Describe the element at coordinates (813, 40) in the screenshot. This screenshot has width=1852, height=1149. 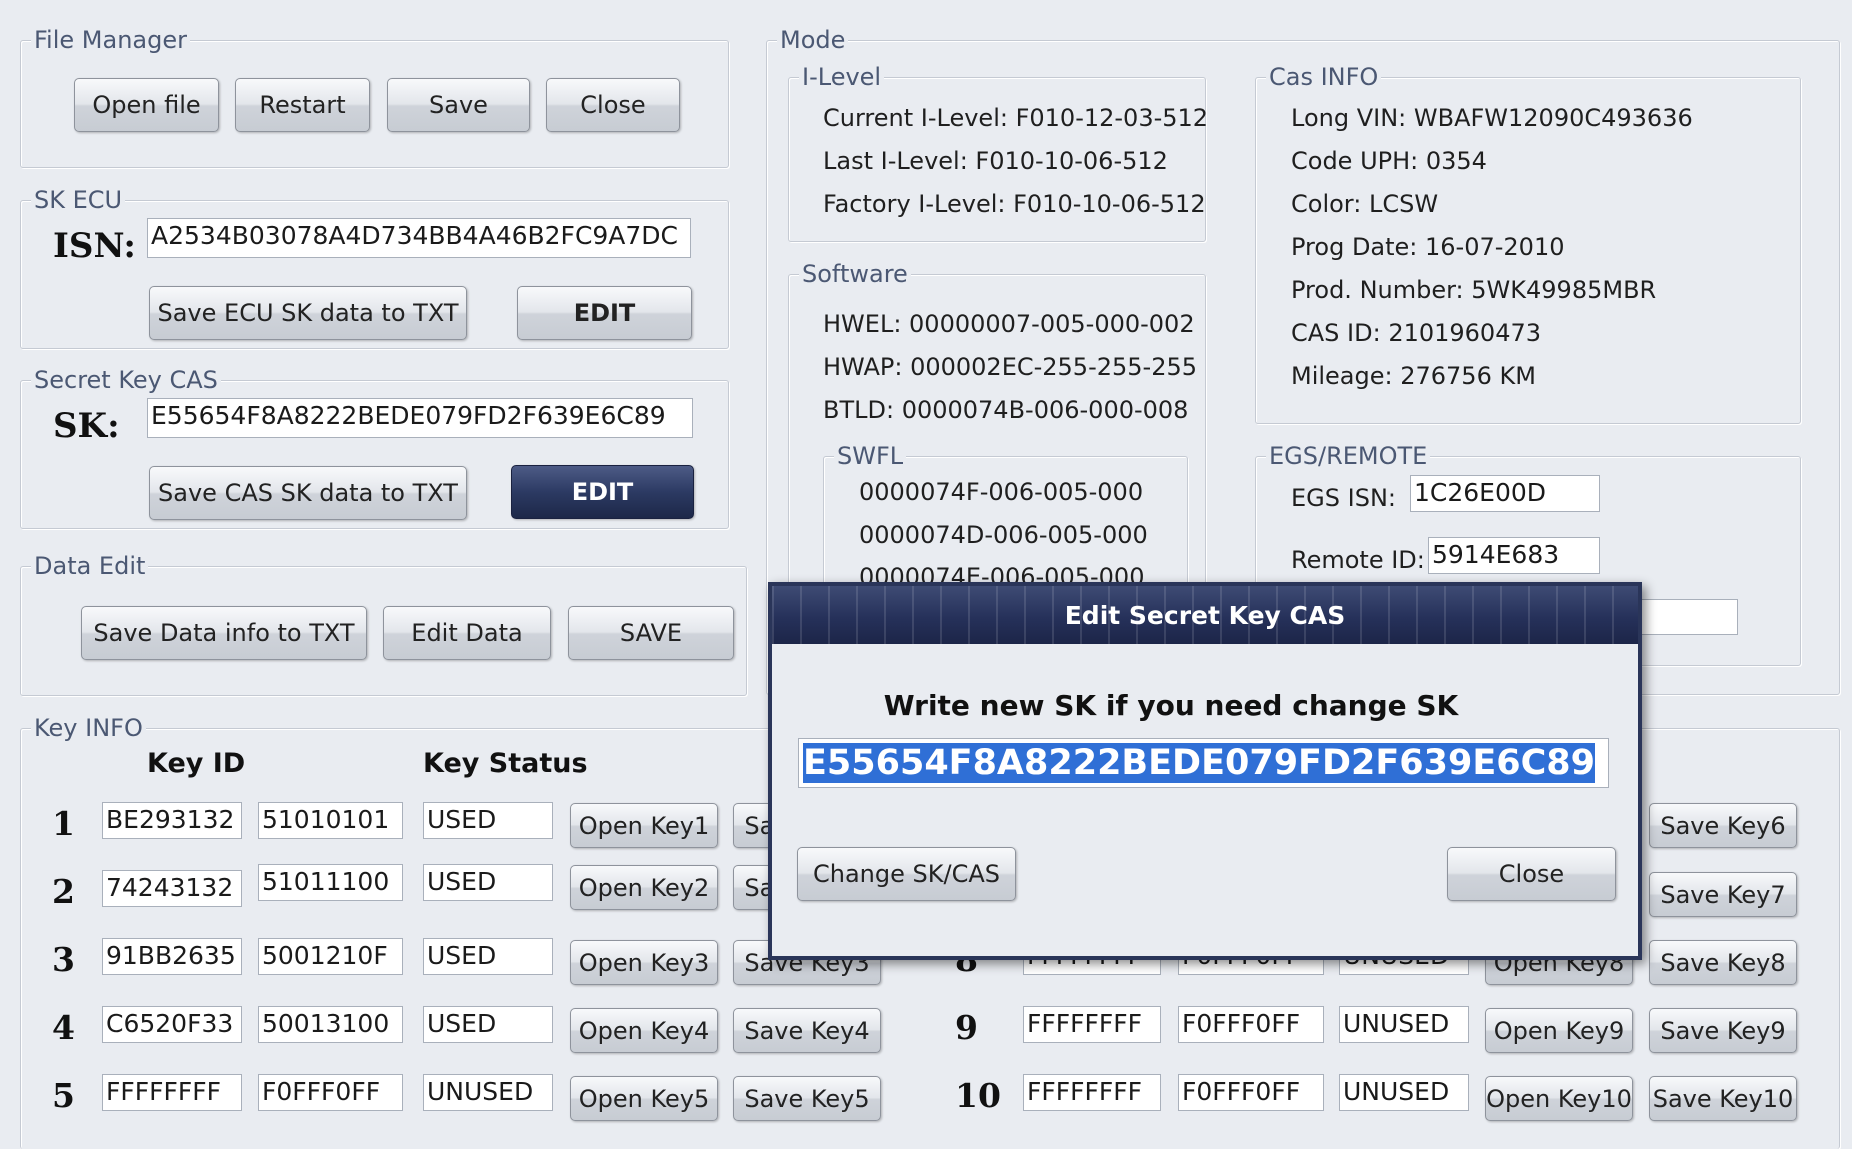
I see `mode-legend: Mode` at that location.